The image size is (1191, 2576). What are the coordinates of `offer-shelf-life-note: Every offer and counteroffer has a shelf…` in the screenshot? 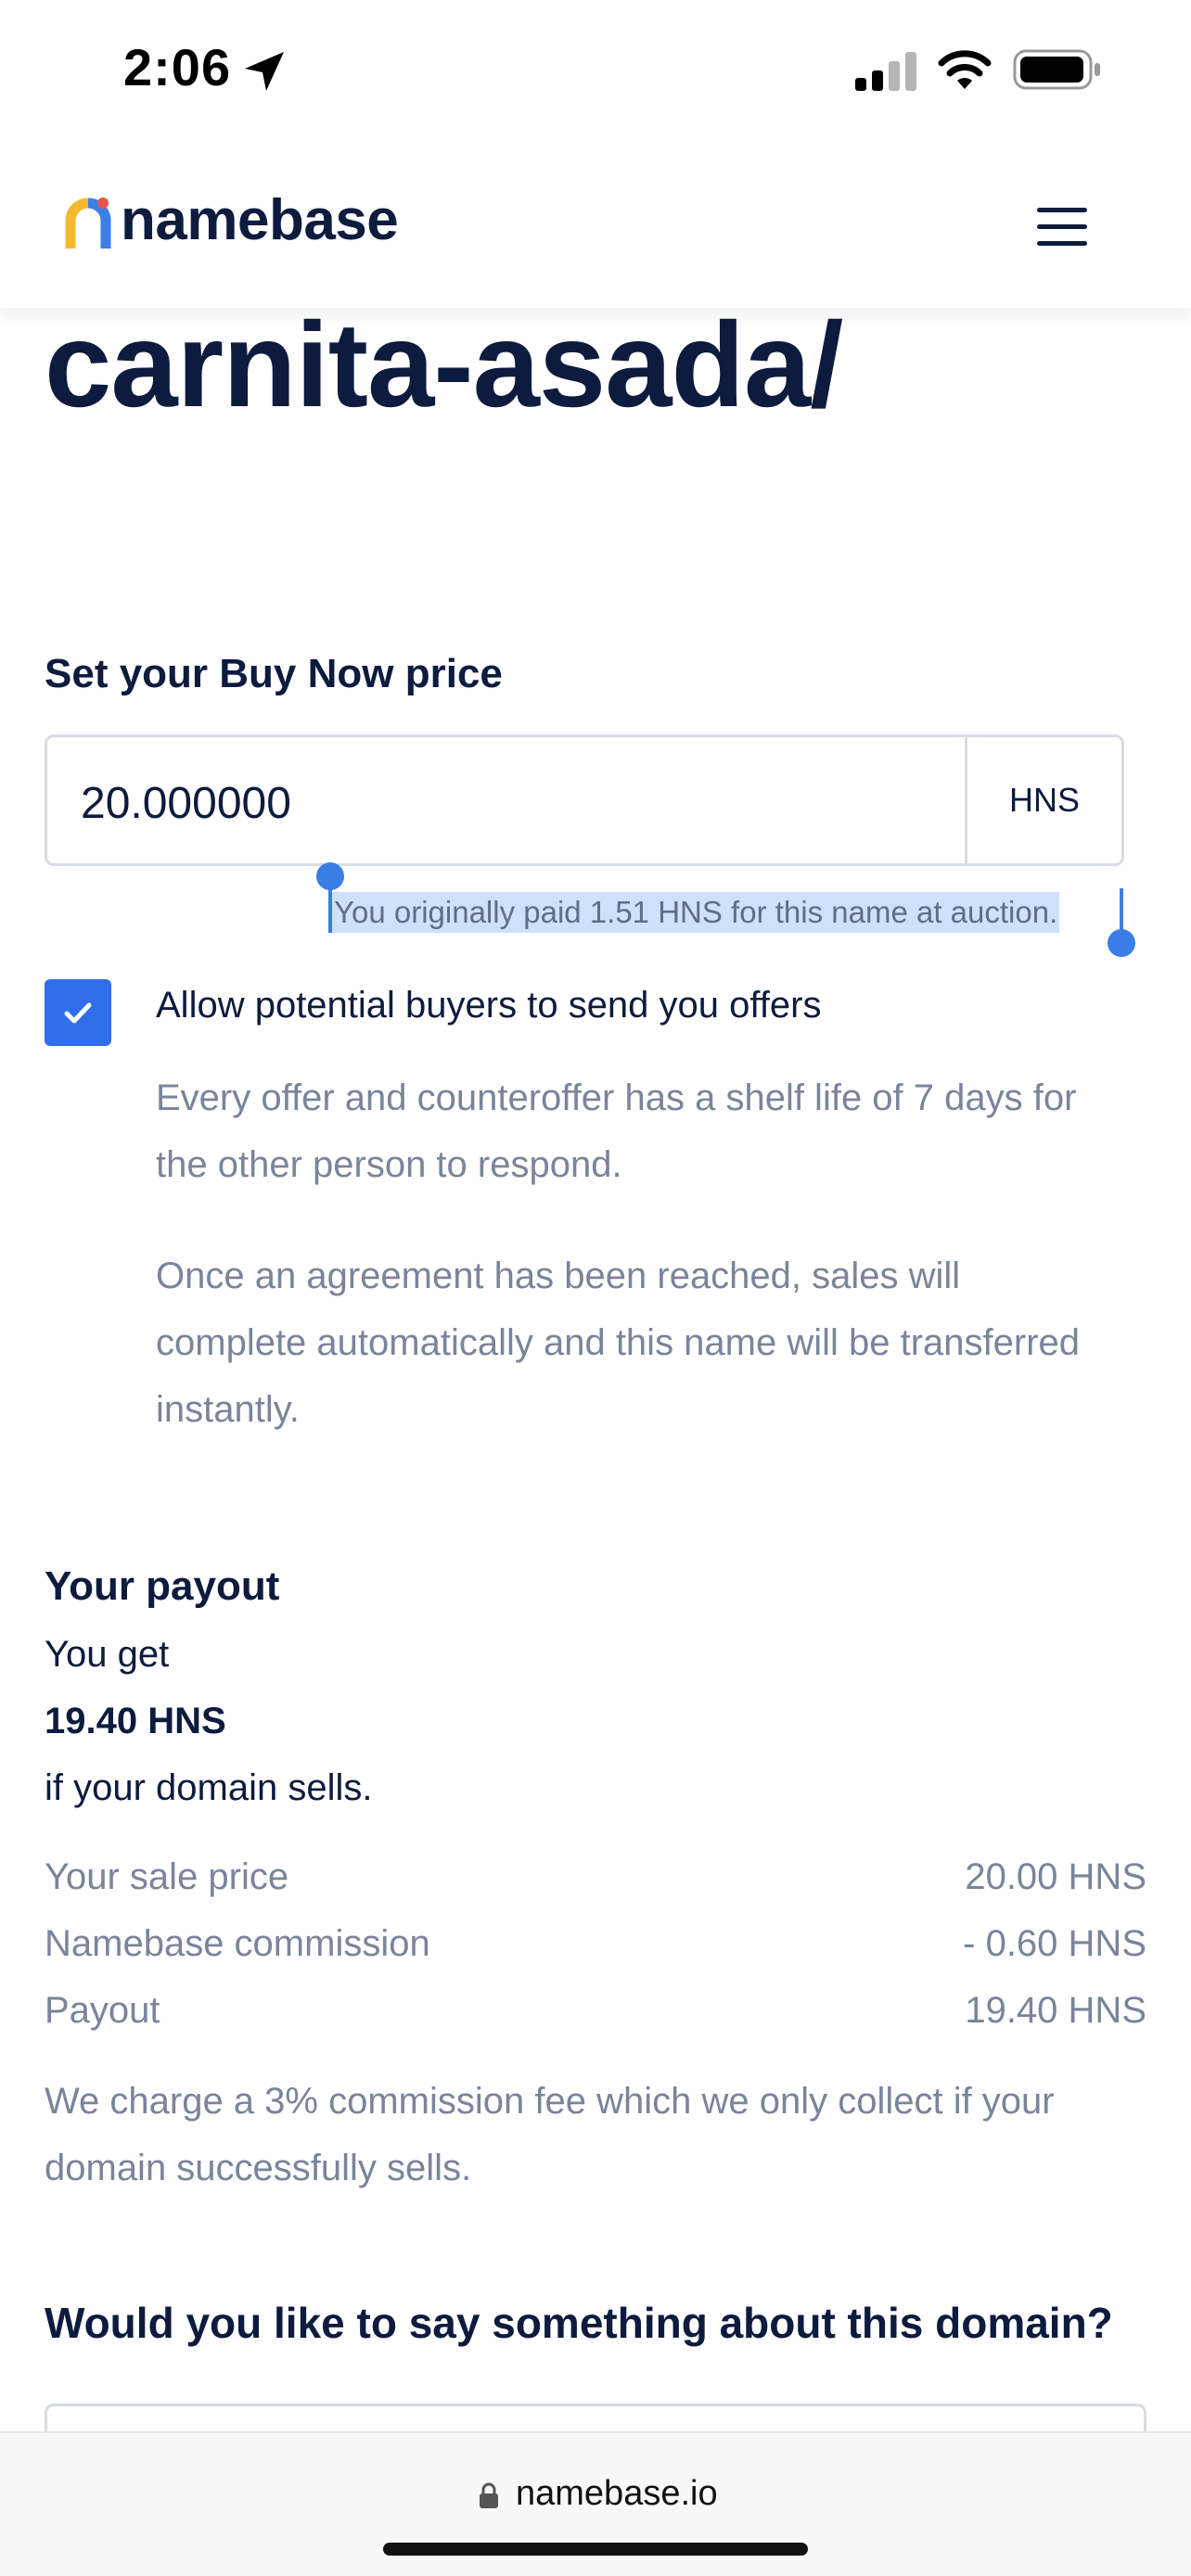 It's located at (616, 1131).